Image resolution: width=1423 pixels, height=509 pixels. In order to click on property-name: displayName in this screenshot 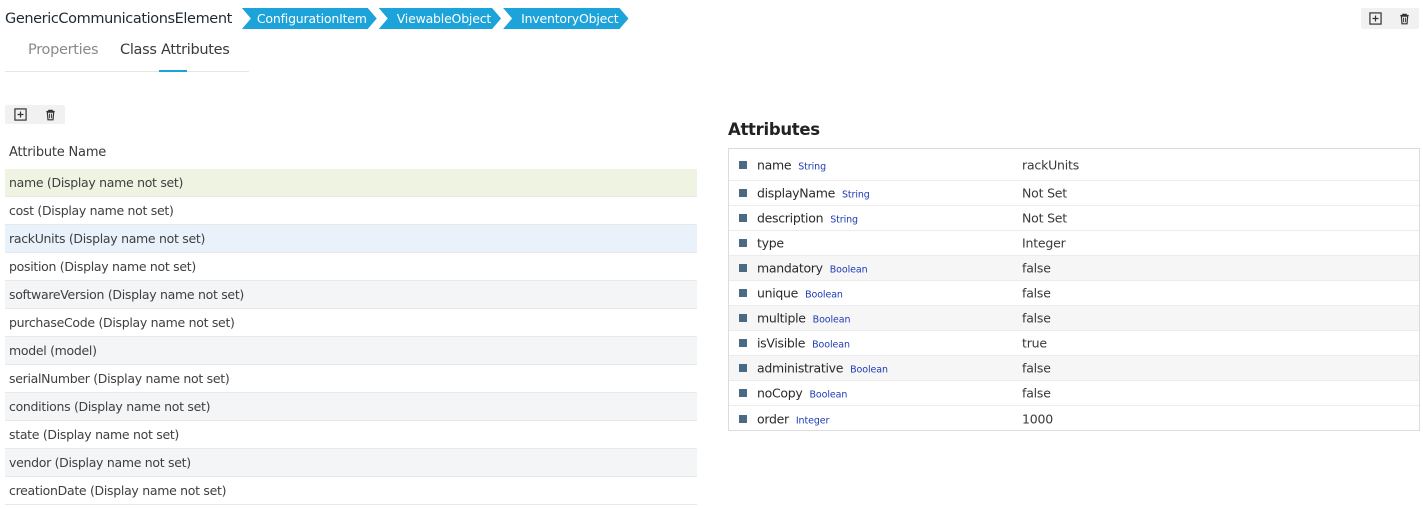, I will do `click(796, 193)`.